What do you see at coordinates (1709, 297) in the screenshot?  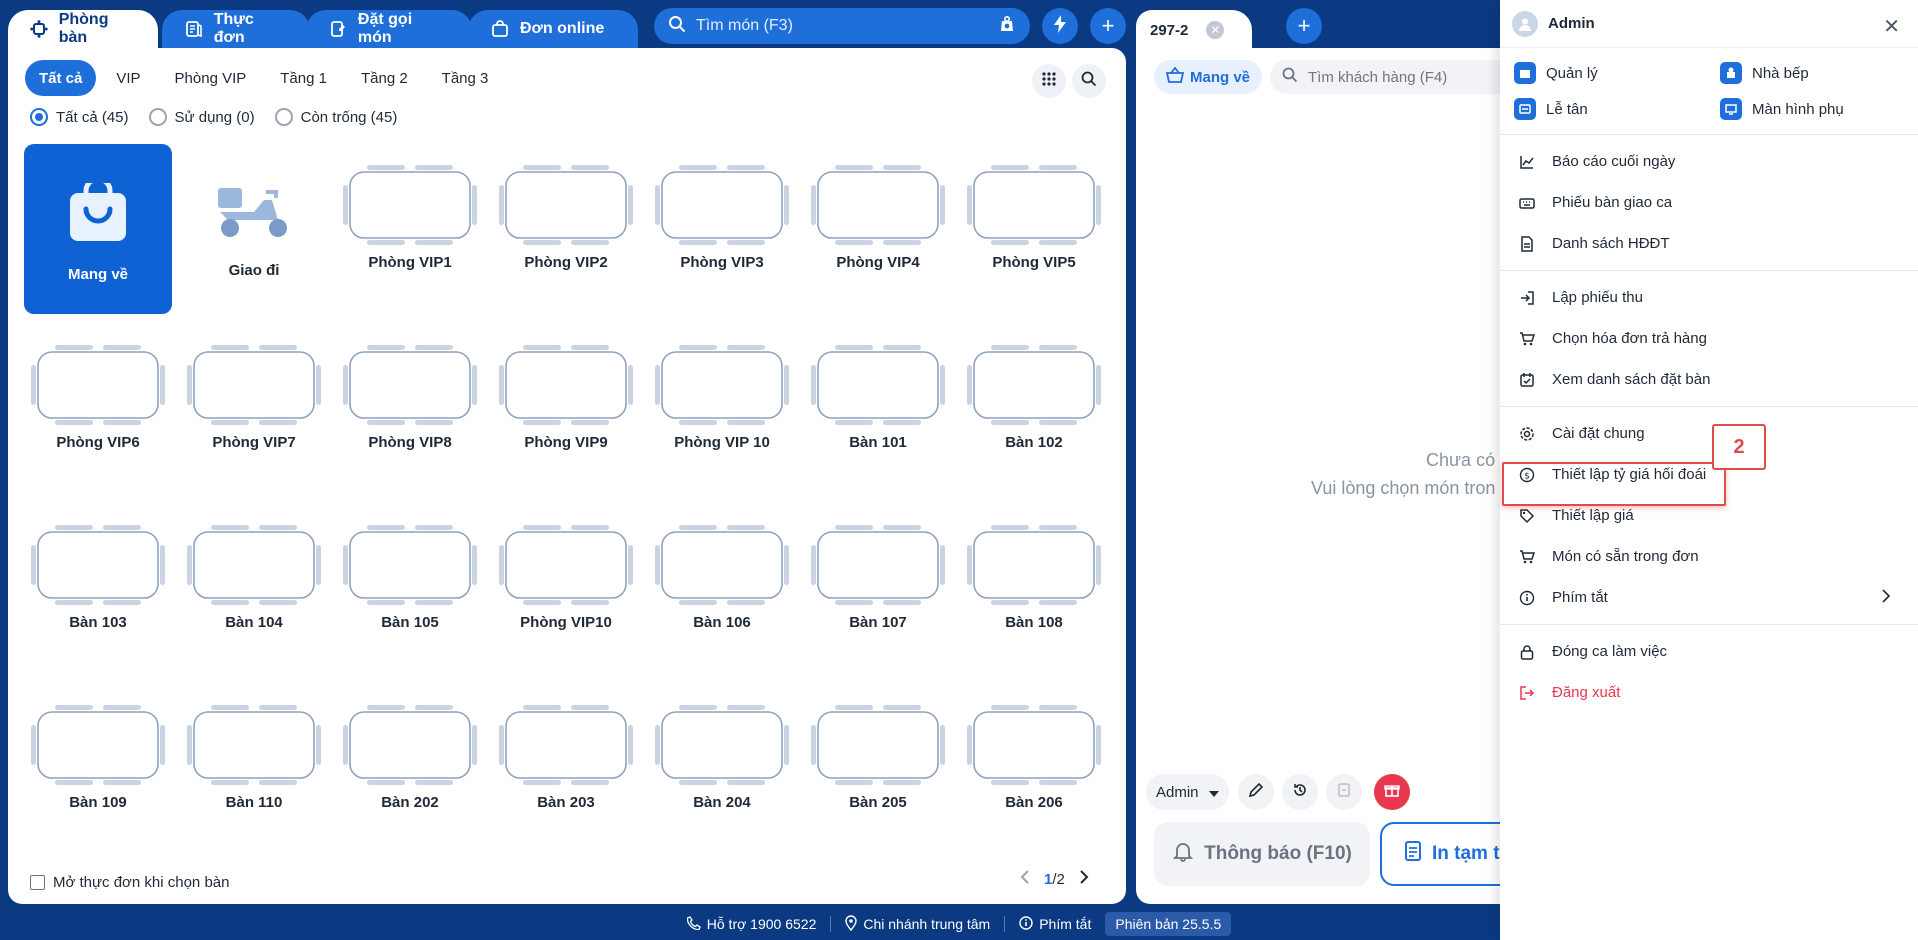 I see `menu-create-receipt: Lập phiếu thu` at bounding box center [1709, 297].